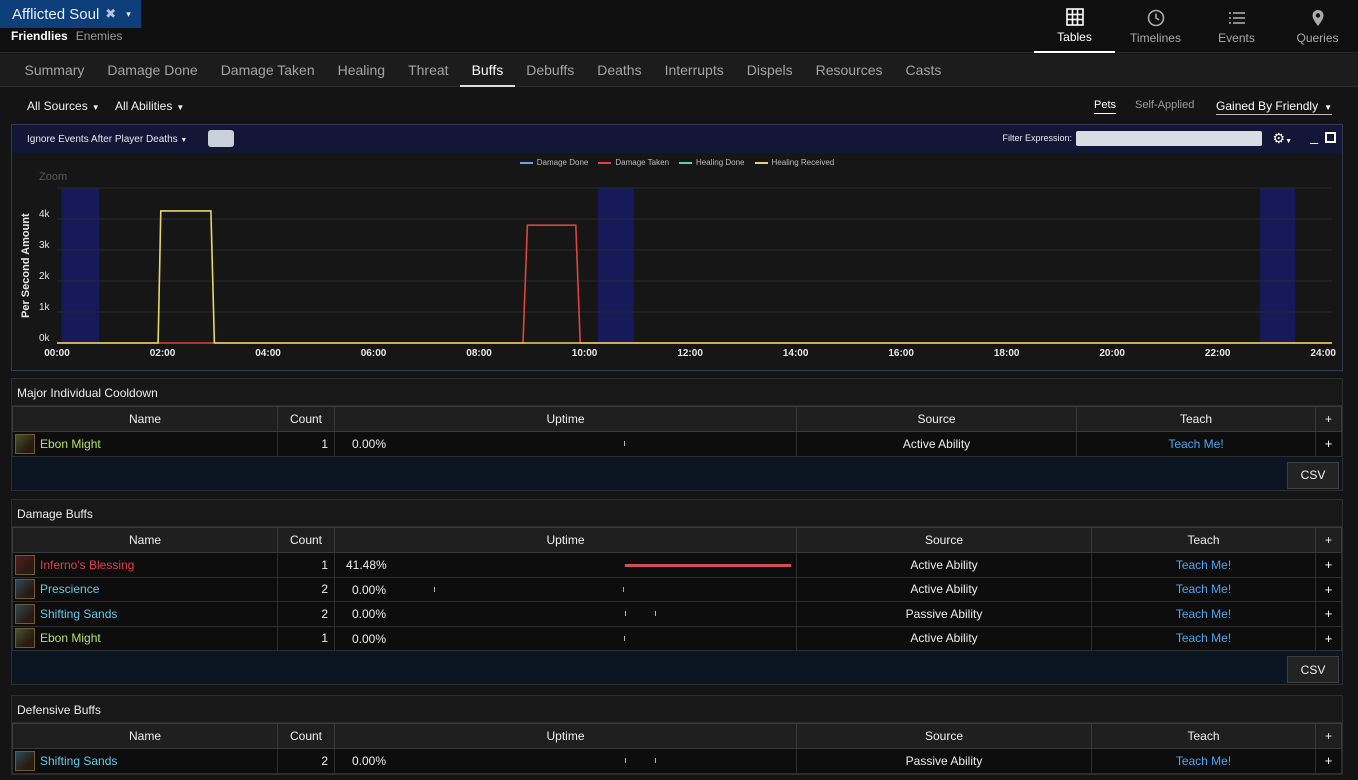  Describe the element at coordinates (1277, 265) in the screenshot. I see `death-band` at that location.